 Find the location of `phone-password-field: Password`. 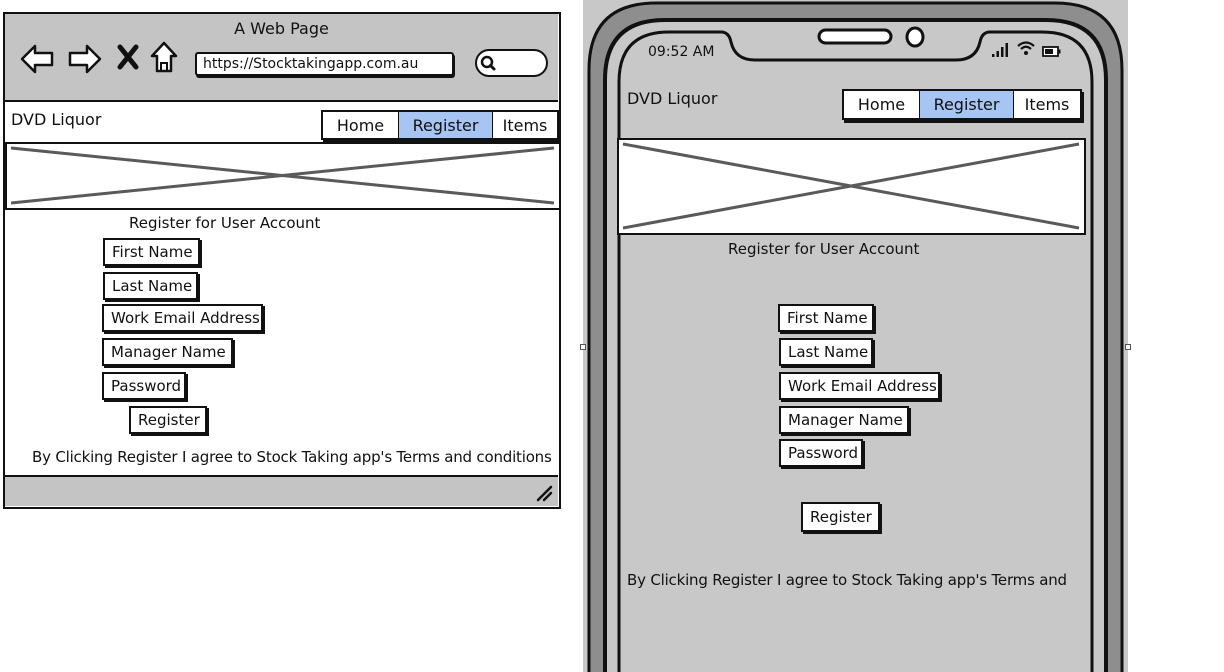

phone-password-field: Password is located at coordinates (821, 453).